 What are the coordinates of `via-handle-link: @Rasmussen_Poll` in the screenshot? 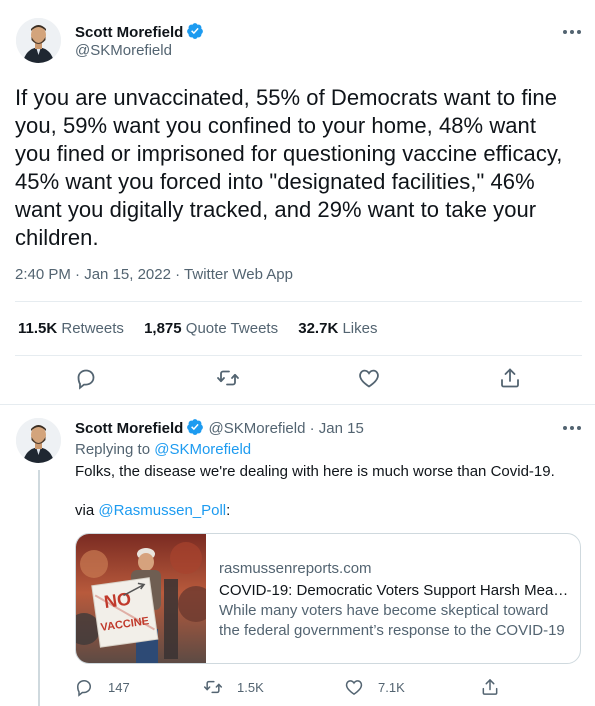 It's located at (162, 510).